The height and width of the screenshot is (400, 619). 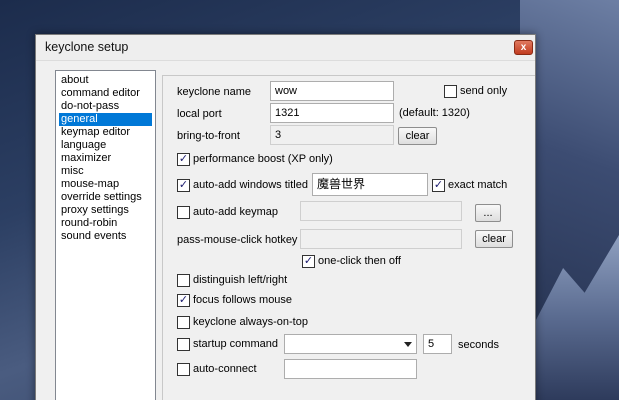 I want to click on performance-boost-label: performance boost (XP only), so click(x=263, y=159).